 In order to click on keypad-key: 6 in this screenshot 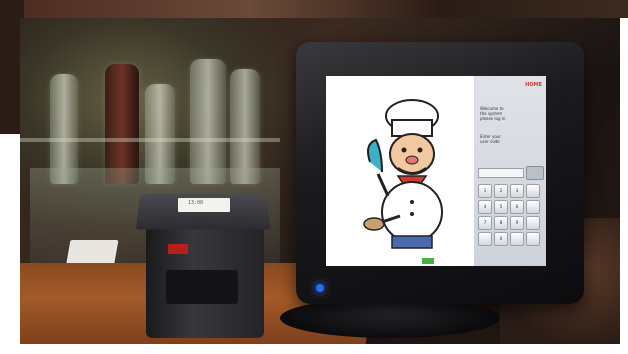, I will do `click(517, 207)`.